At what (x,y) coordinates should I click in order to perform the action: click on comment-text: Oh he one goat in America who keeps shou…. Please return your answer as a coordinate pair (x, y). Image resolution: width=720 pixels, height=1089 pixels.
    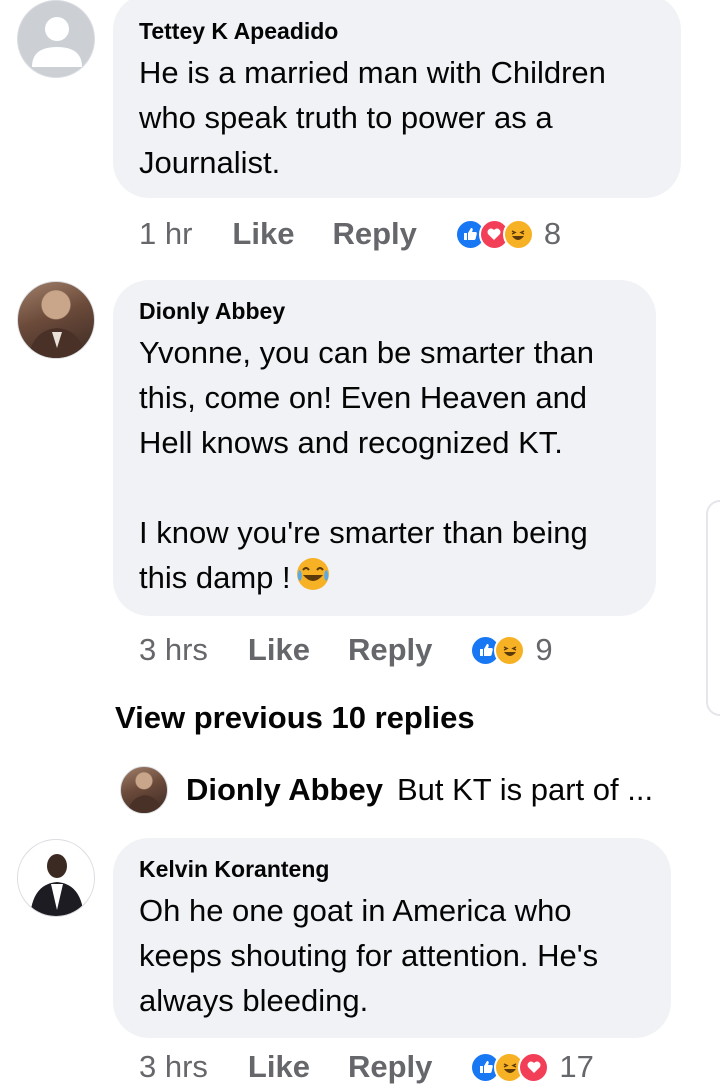
    Looking at the image, I should click on (369, 955).